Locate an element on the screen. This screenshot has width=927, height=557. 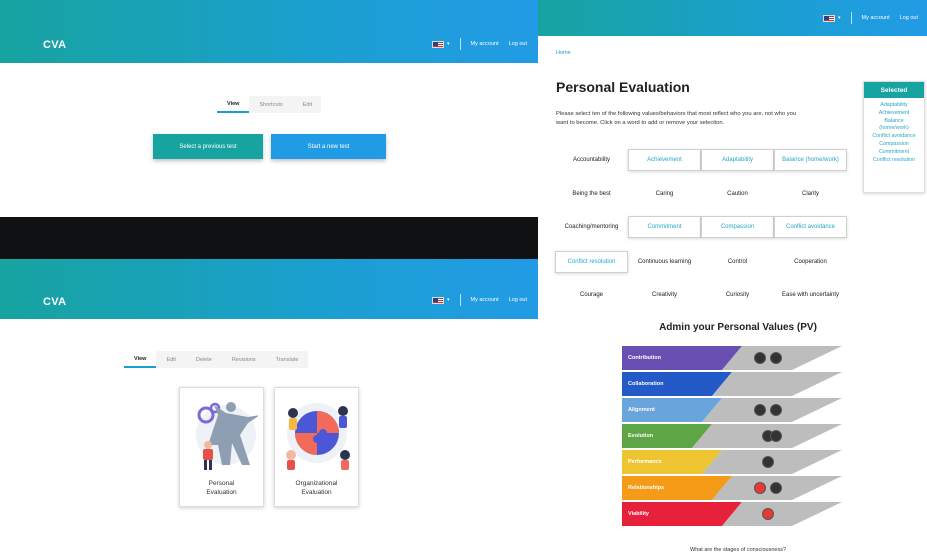
selected-item: Conflict resolution is located at coordinates (894, 161).